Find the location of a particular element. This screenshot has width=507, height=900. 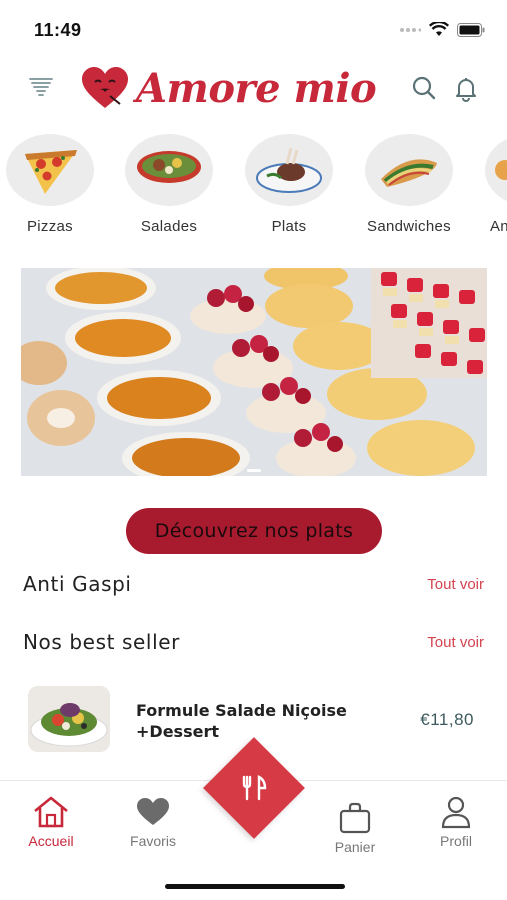

app-header: Amore mio is located at coordinates (253, 88).